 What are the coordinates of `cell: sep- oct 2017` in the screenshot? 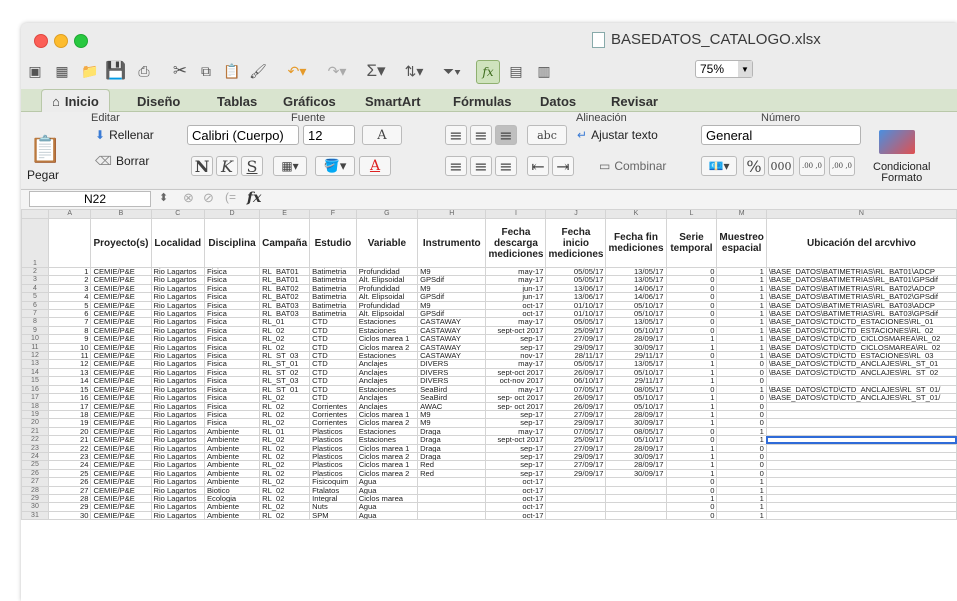 It's located at (516, 406).